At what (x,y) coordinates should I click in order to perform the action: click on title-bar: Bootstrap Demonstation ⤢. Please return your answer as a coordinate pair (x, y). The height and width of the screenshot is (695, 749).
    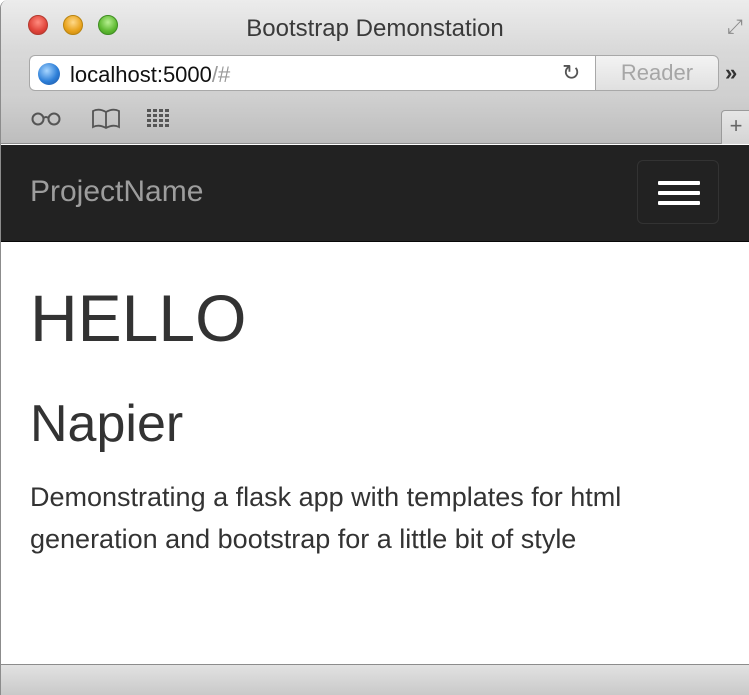
    Looking at the image, I should click on (375, 25).